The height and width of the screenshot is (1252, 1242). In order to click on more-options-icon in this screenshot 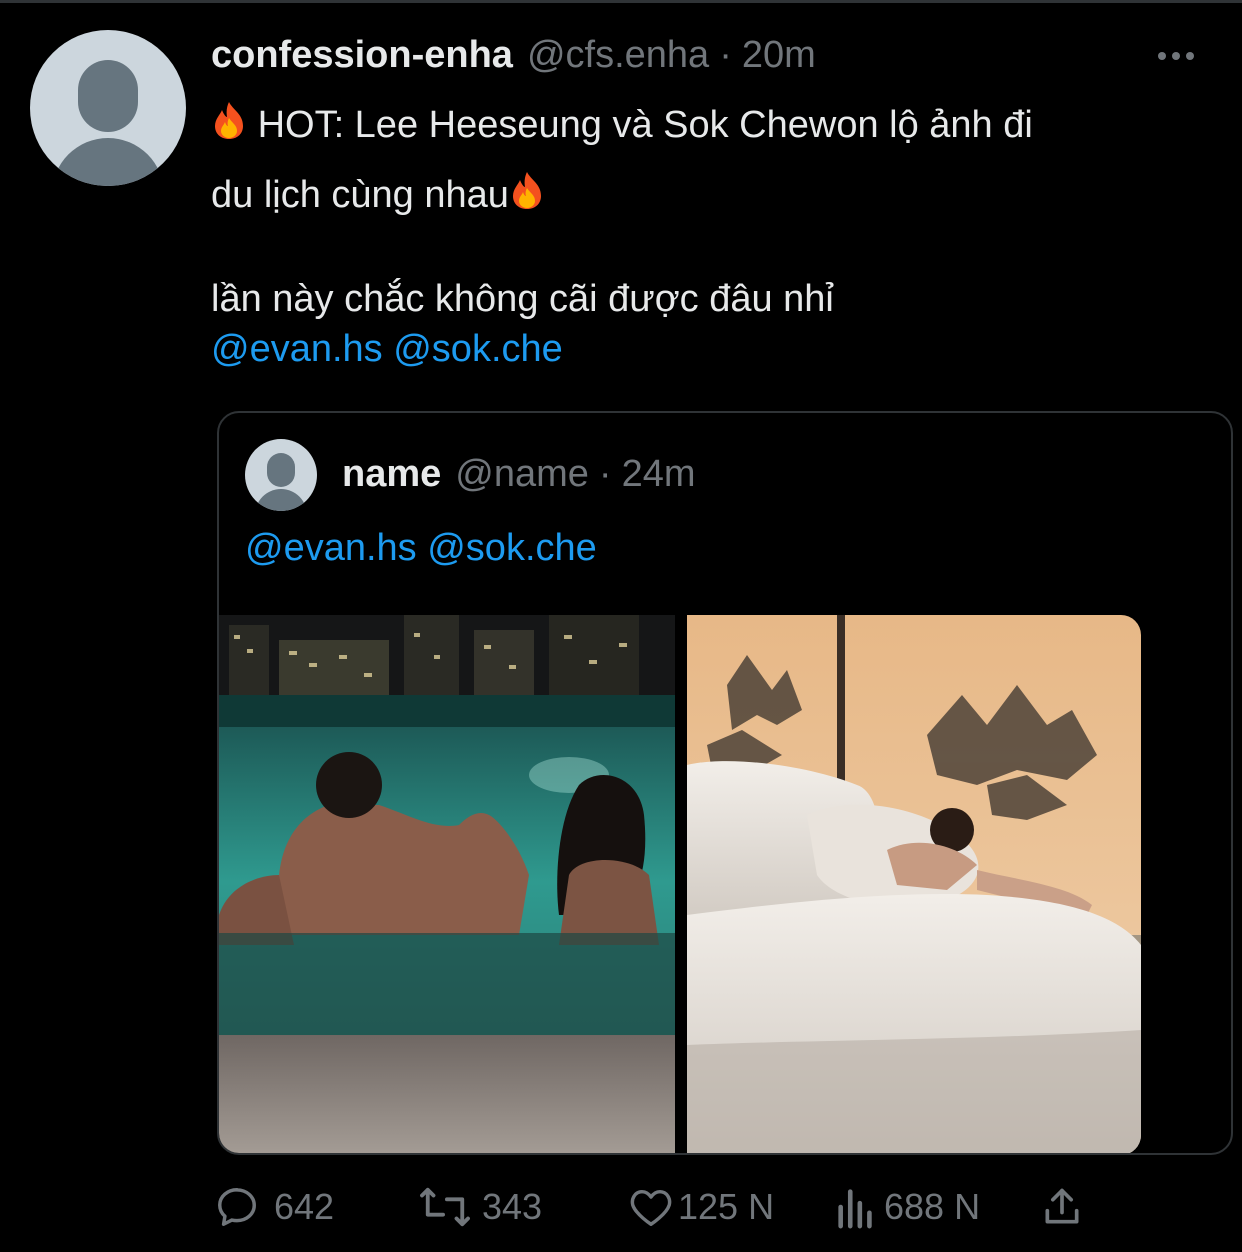, I will do `click(1176, 56)`.